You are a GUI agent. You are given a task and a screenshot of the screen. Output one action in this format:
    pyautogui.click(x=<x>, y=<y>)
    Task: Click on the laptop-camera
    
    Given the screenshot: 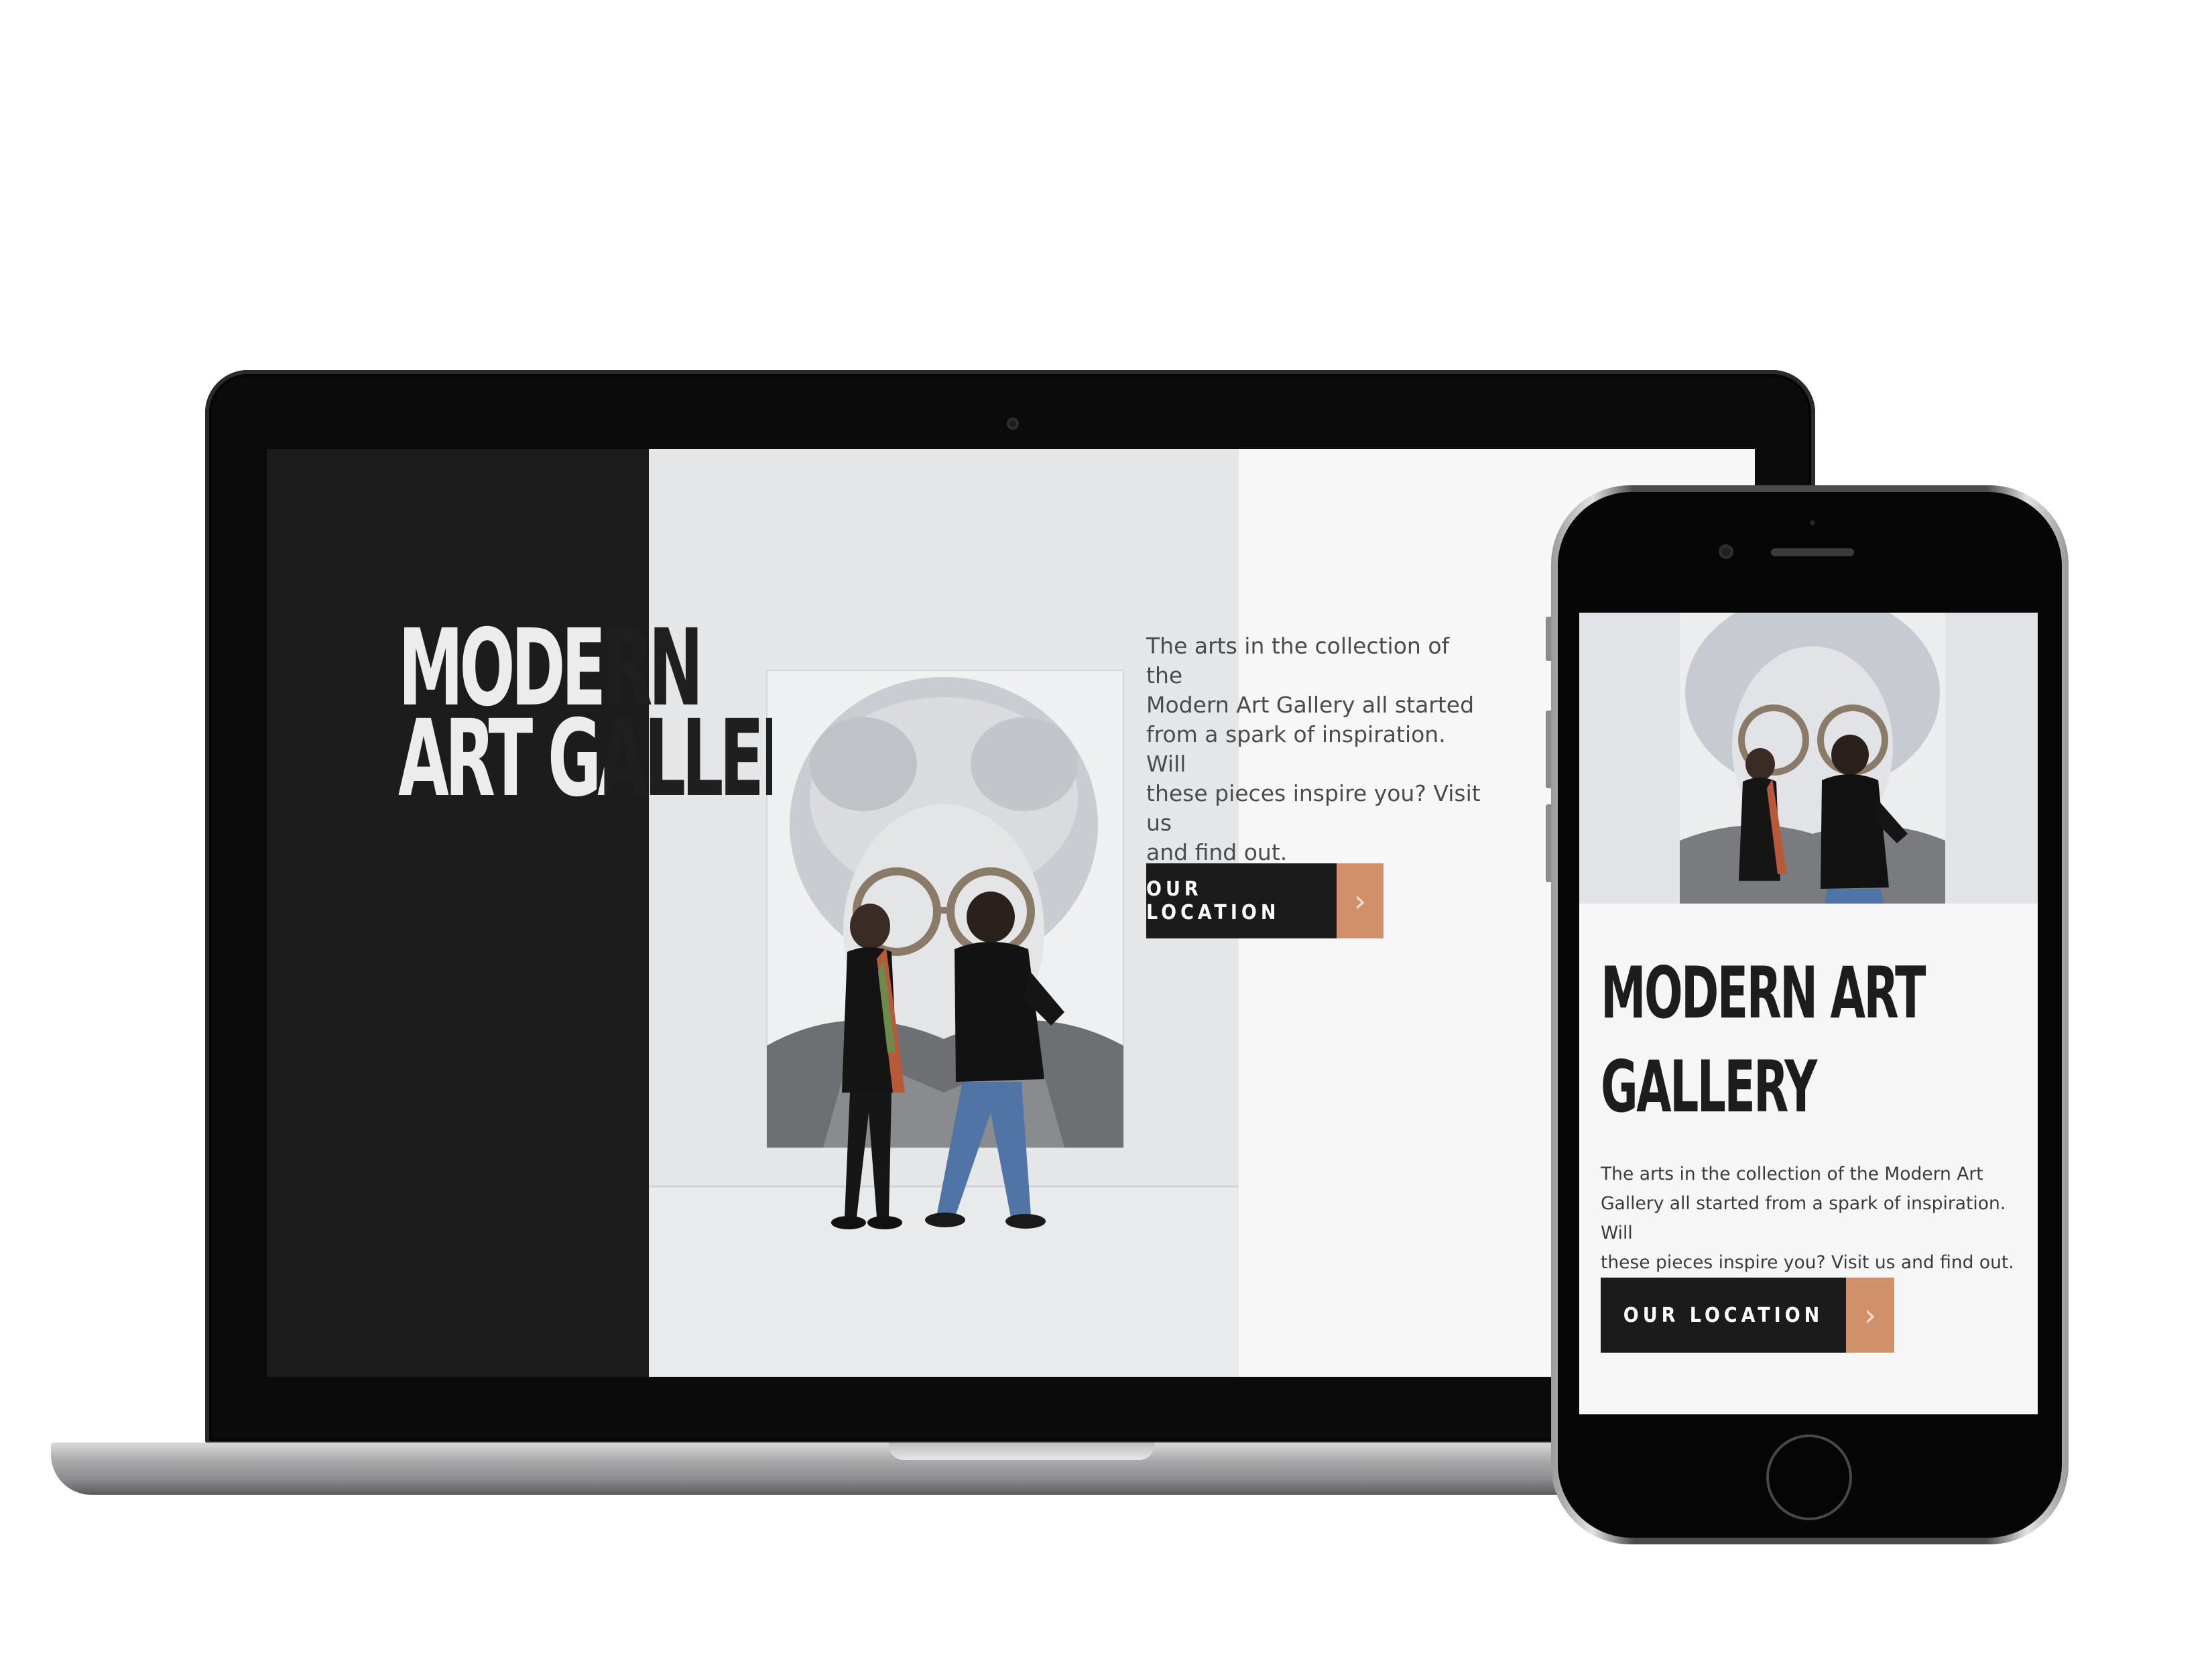 What is the action you would take?
    pyautogui.click(x=1013, y=424)
    